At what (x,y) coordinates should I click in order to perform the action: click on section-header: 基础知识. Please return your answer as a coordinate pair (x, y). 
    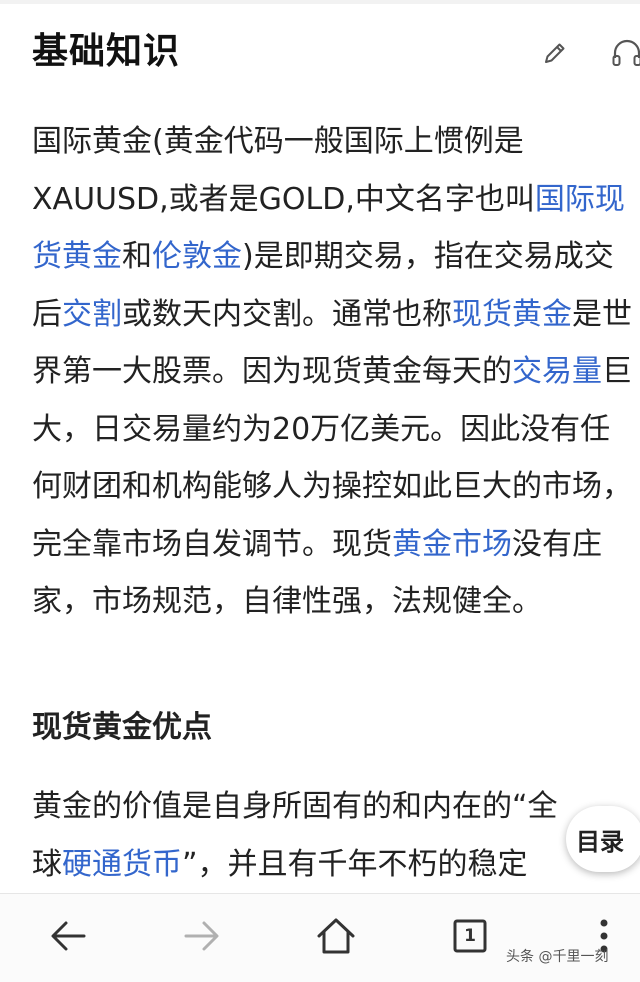
    Looking at the image, I should click on (336, 48).